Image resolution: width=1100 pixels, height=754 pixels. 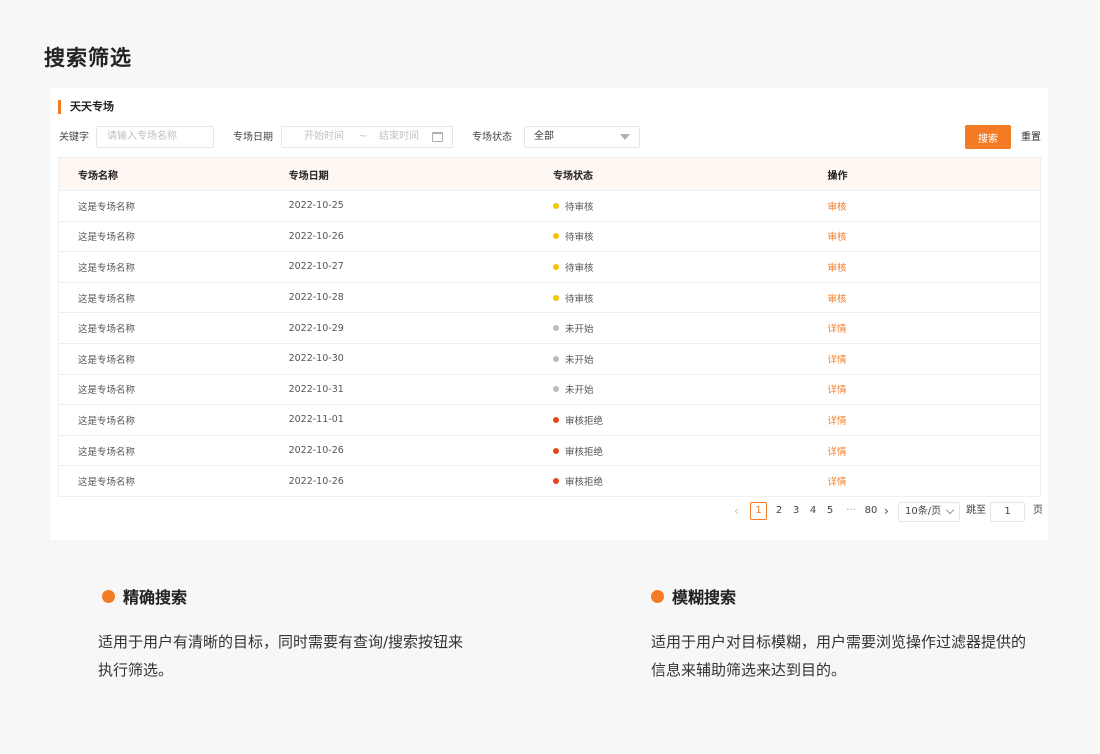 I want to click on date-label: 专场日期, so click(x=253, y=137).